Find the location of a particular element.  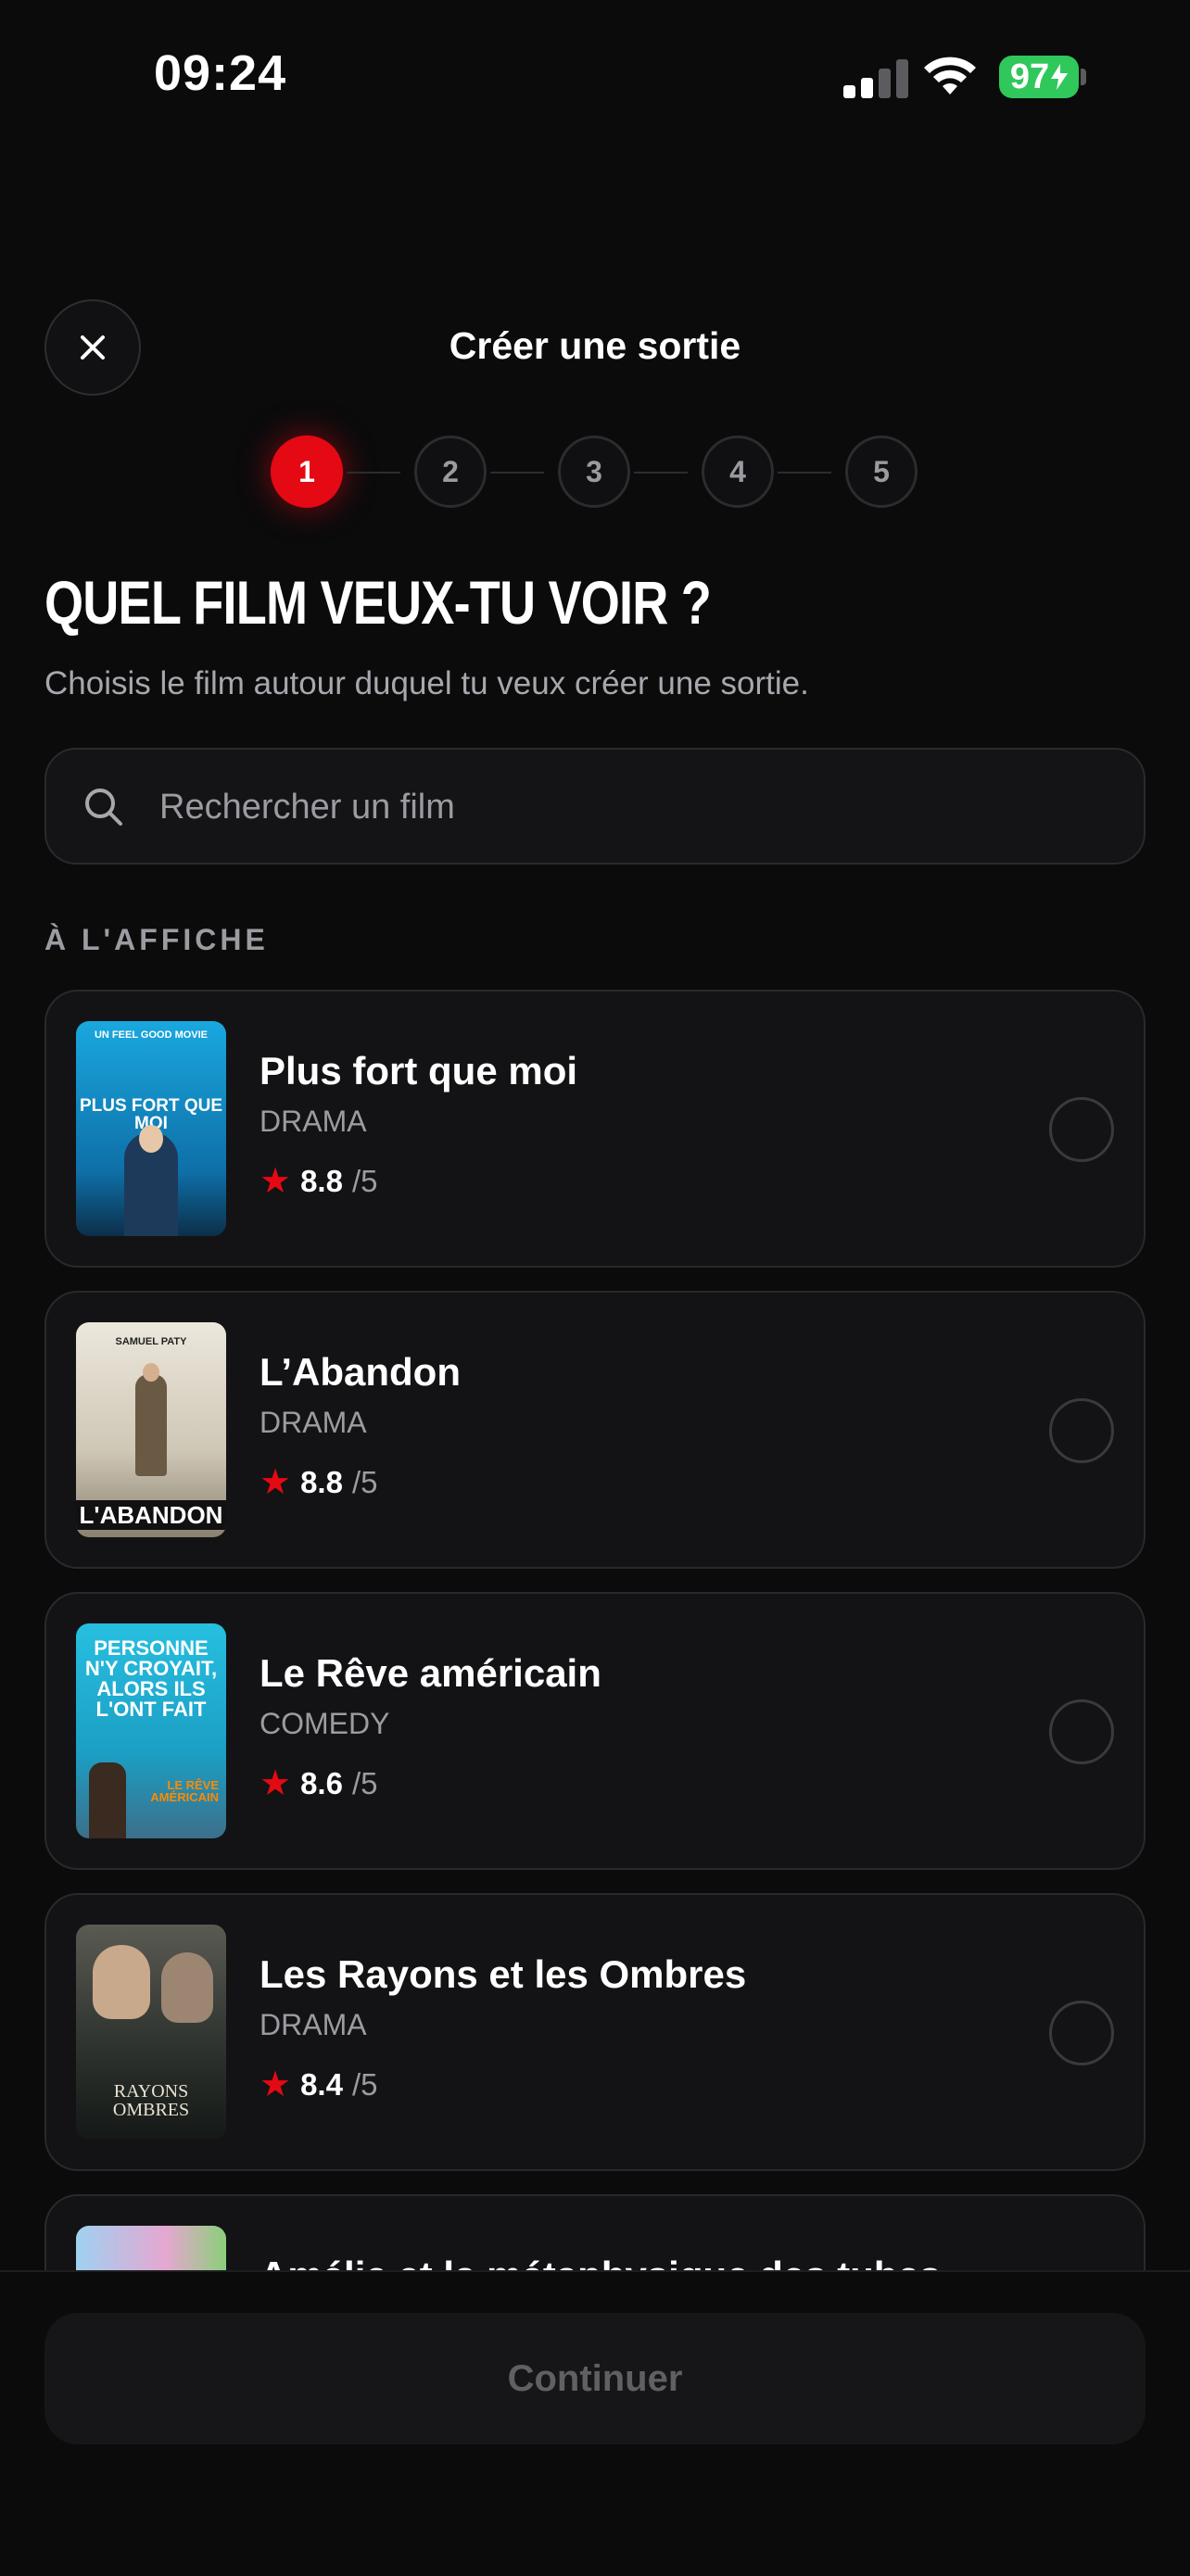

step-3: 3 is located at coordinates (594, 472).